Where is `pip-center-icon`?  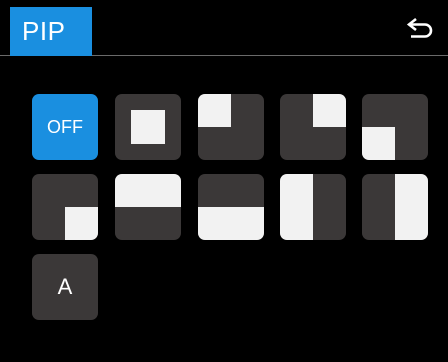 pip-center-icon is located at coordinates (148, 127).